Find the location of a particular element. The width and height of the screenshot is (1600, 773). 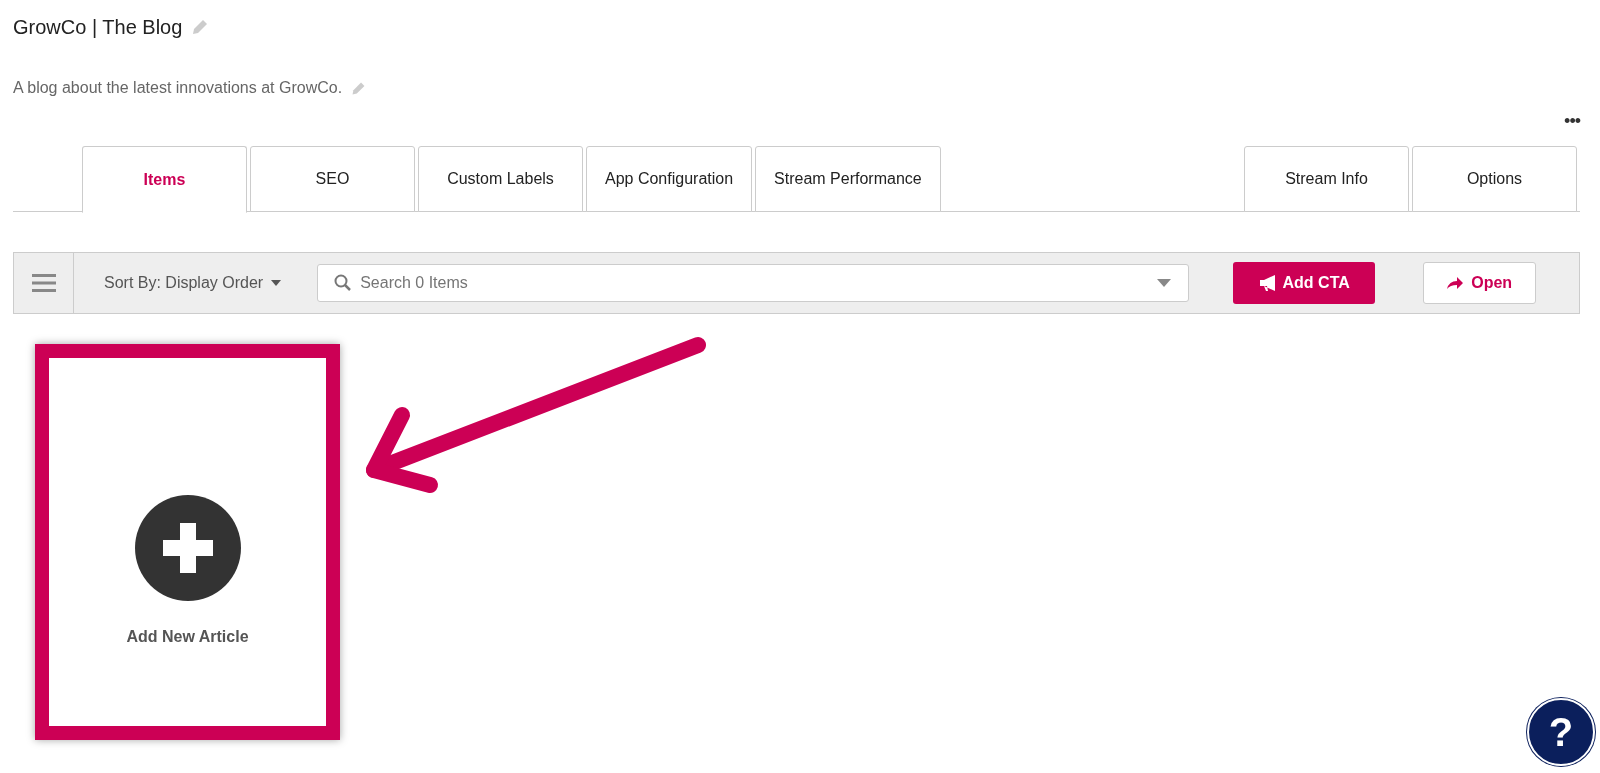

tab: Options is located at coordinates (1494, 179).